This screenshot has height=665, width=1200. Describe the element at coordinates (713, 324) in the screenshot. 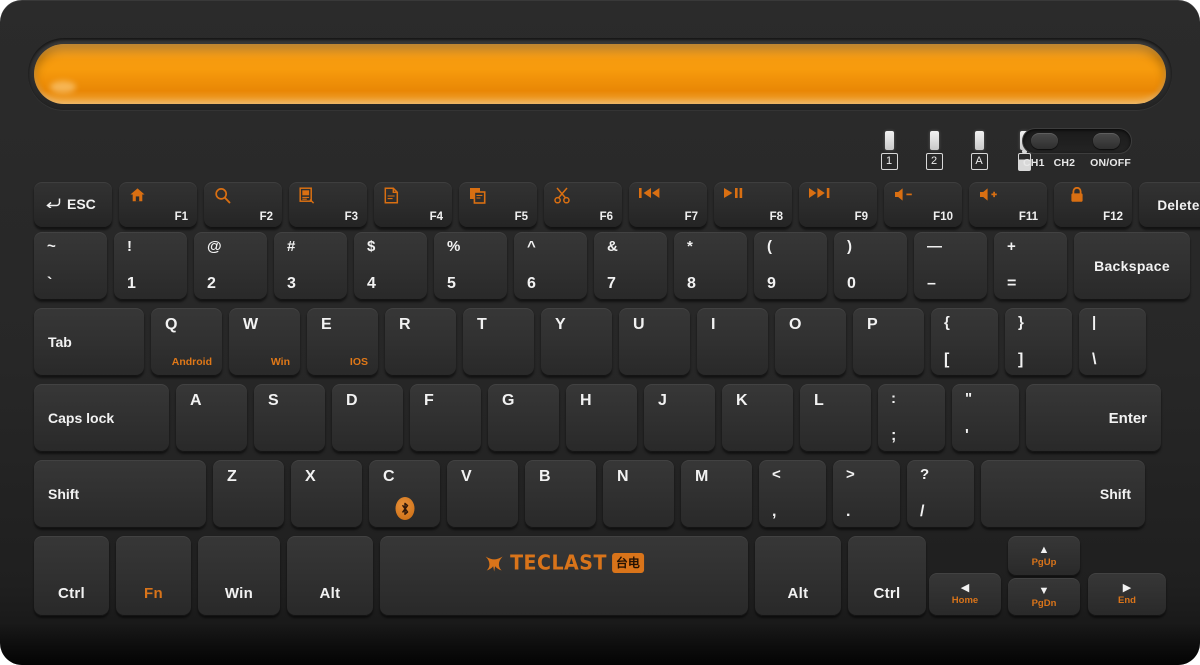

I see `key-i-label: I` at that location.